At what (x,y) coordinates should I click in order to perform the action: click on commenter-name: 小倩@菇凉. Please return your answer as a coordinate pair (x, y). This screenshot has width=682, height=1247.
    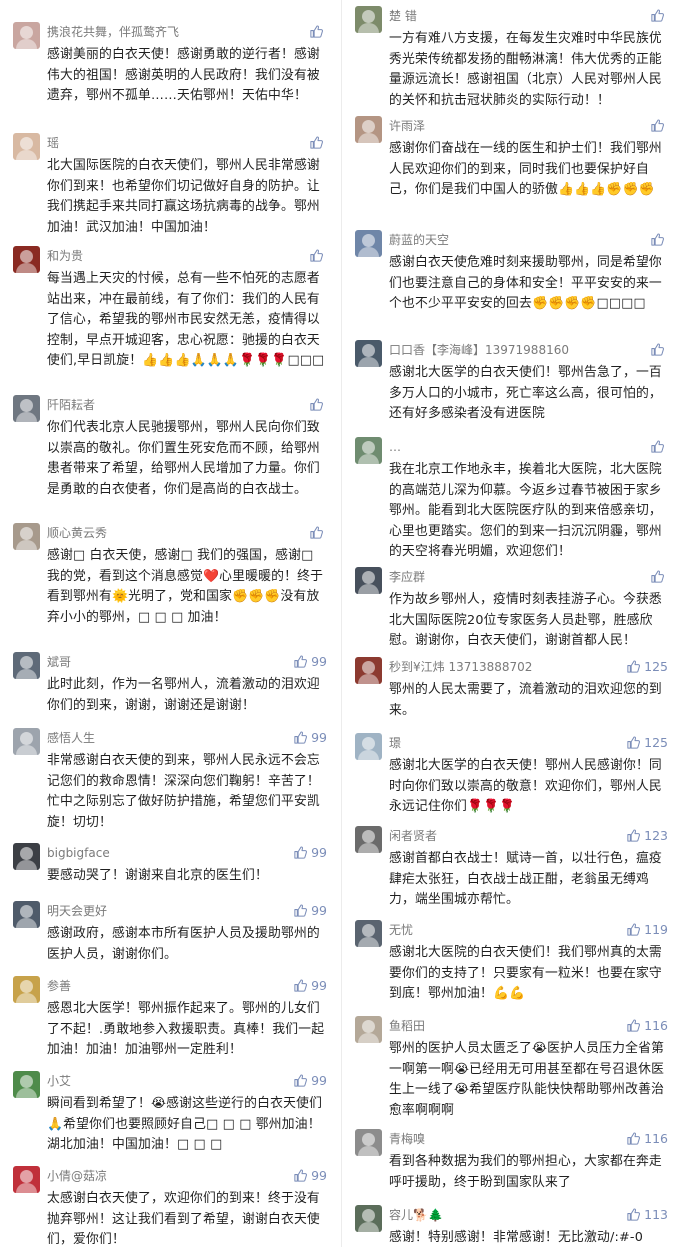
    Looking at the image, I should click on (77, 1176).